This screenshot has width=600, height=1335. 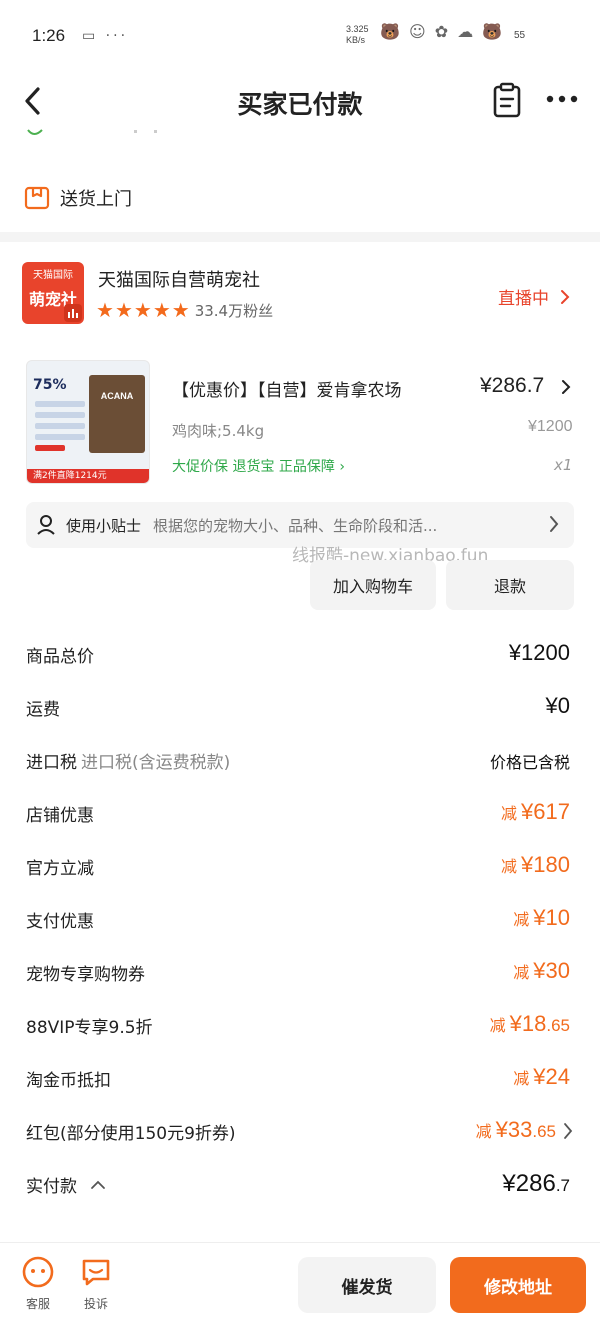 I want to click on fee-row-taojinbi: 淘金币抵扣 减 ¥24, so click(x=300, y=1079).